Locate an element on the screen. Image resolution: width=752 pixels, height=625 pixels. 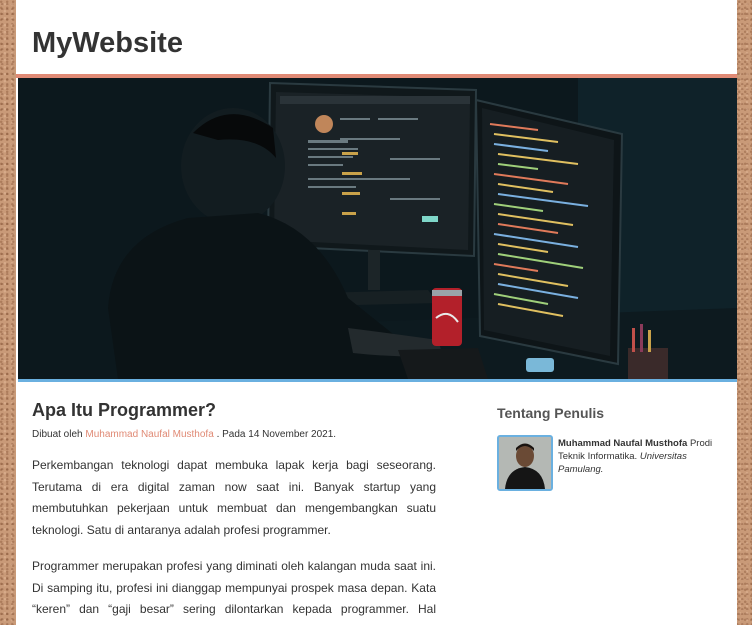
author-link: Muhammad Naufal Musthofa is located at coordinates (149, 434).